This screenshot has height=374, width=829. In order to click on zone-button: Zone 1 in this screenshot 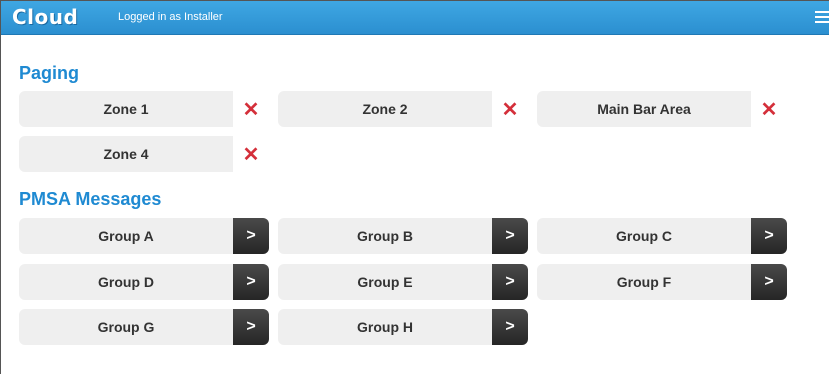, I will do `click(126, 109)`.